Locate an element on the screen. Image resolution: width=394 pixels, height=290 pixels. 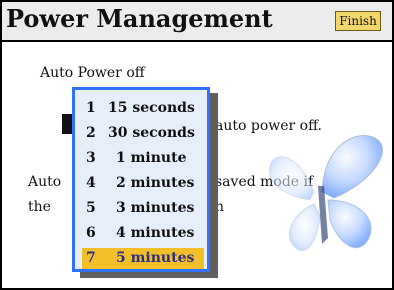
dropdown-item-1-minute: 3 1 minute is located at coordinates (143, 158).